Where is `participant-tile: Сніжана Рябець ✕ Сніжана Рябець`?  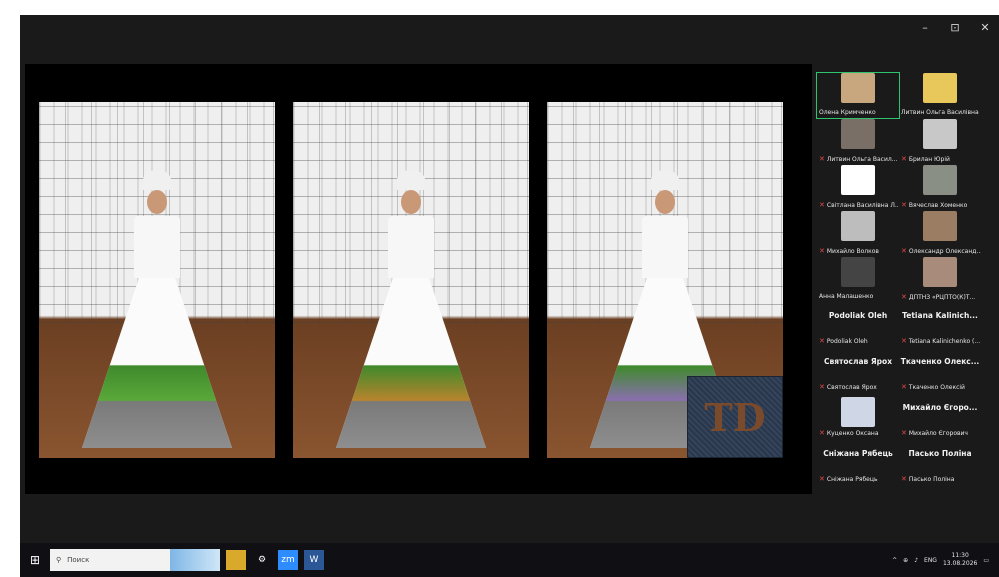
participant-tile: Сніжана Рябець ✕ Сніжана Рябець is located at coordinates (858, 463).